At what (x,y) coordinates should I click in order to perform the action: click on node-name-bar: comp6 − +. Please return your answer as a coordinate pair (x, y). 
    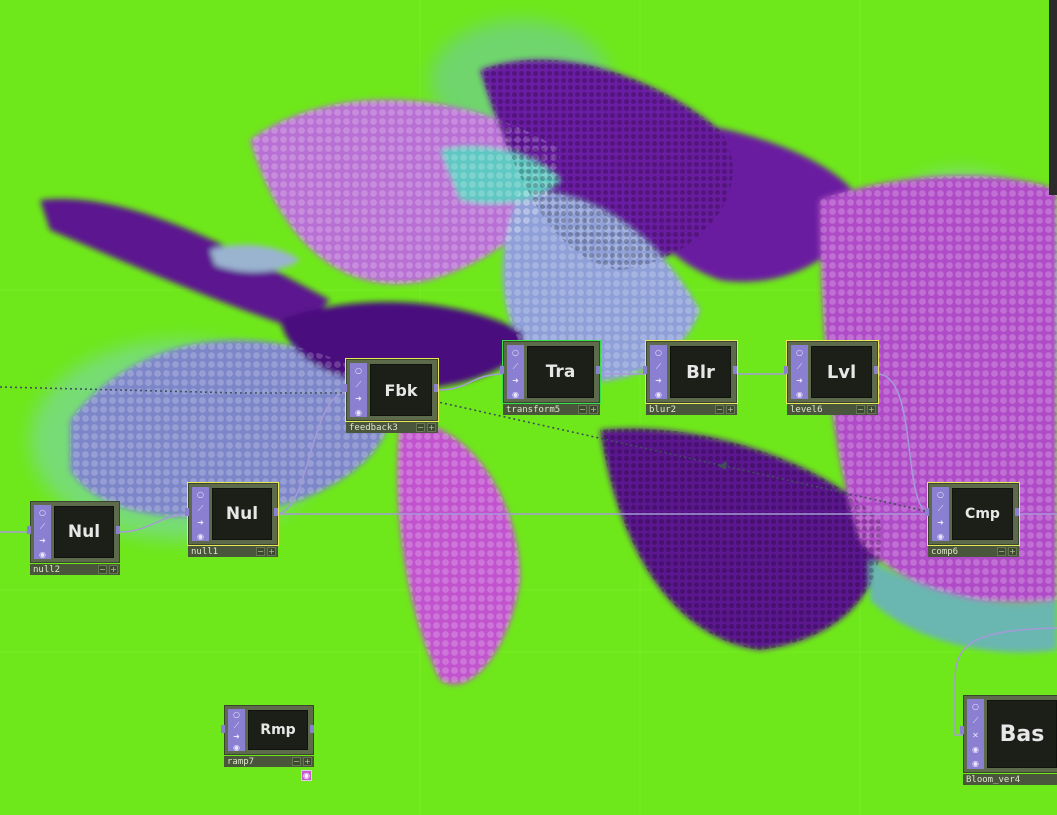
    Looking at the image, I should click on (973, 551).